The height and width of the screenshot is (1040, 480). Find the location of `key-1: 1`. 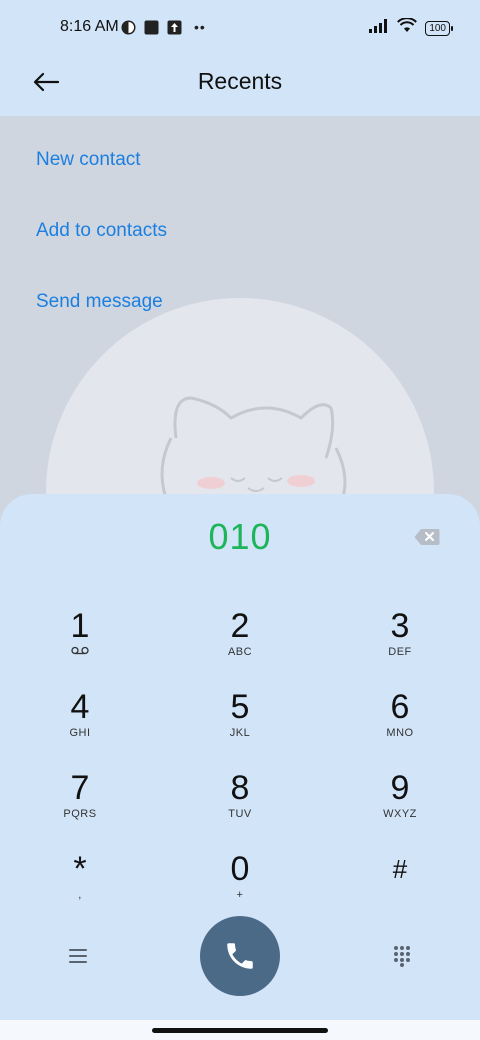

key-1: 1 is located at coordinates (80, 643).